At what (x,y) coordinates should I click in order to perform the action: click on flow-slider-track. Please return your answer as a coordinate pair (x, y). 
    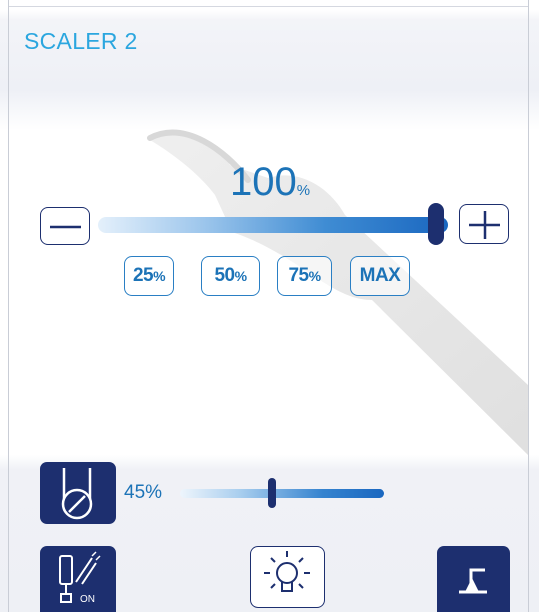
    Looking at the image, I should click on (282, 493).